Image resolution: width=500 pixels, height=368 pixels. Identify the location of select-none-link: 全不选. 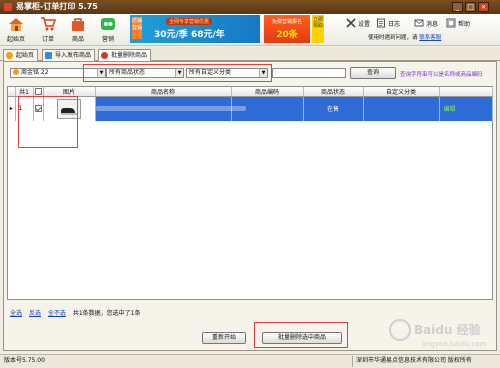
(57, 313).